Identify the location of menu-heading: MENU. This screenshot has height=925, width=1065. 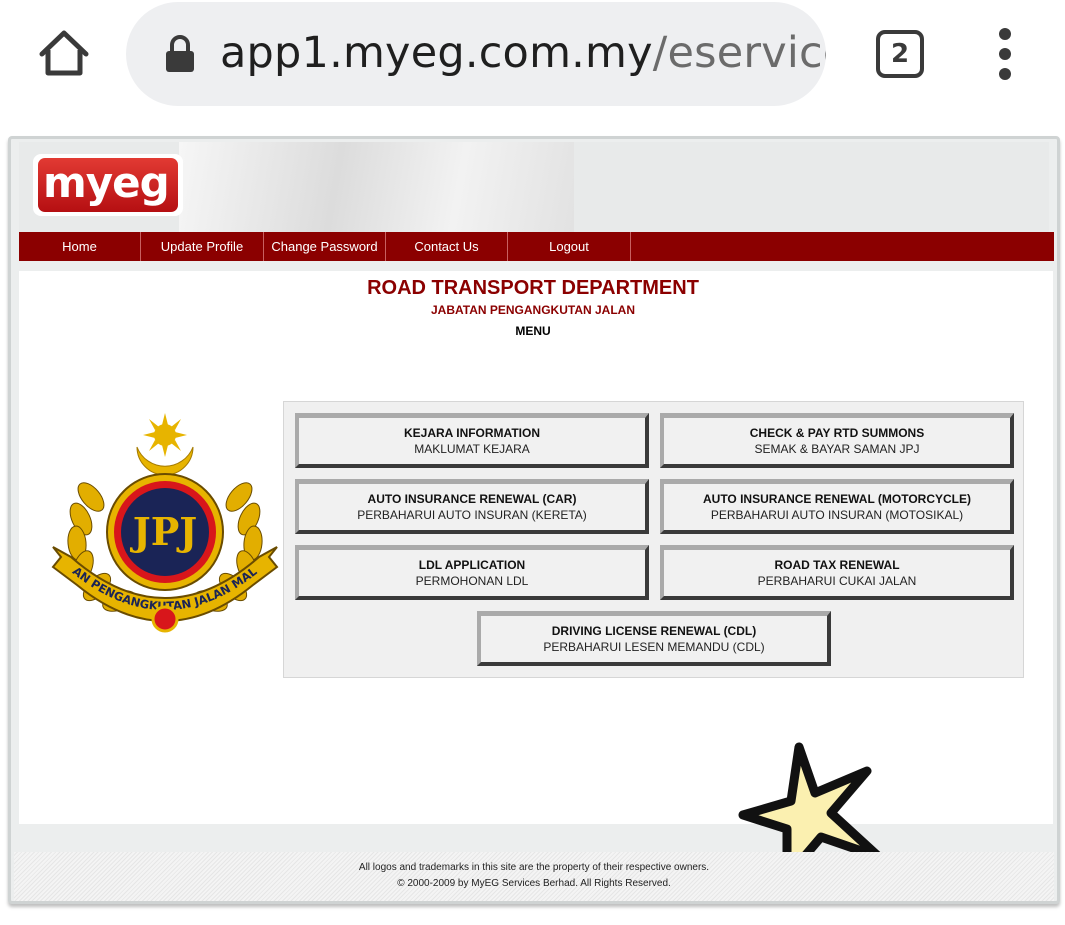
(533, 331).